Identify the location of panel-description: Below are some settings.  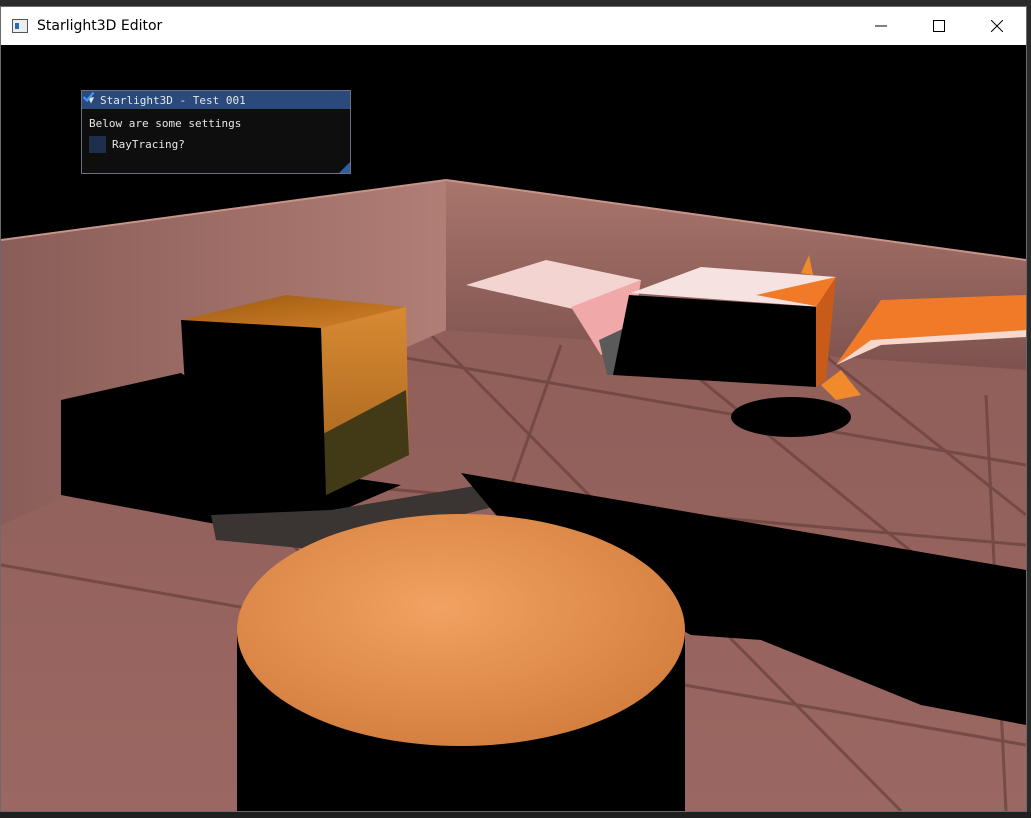
(165, 123).